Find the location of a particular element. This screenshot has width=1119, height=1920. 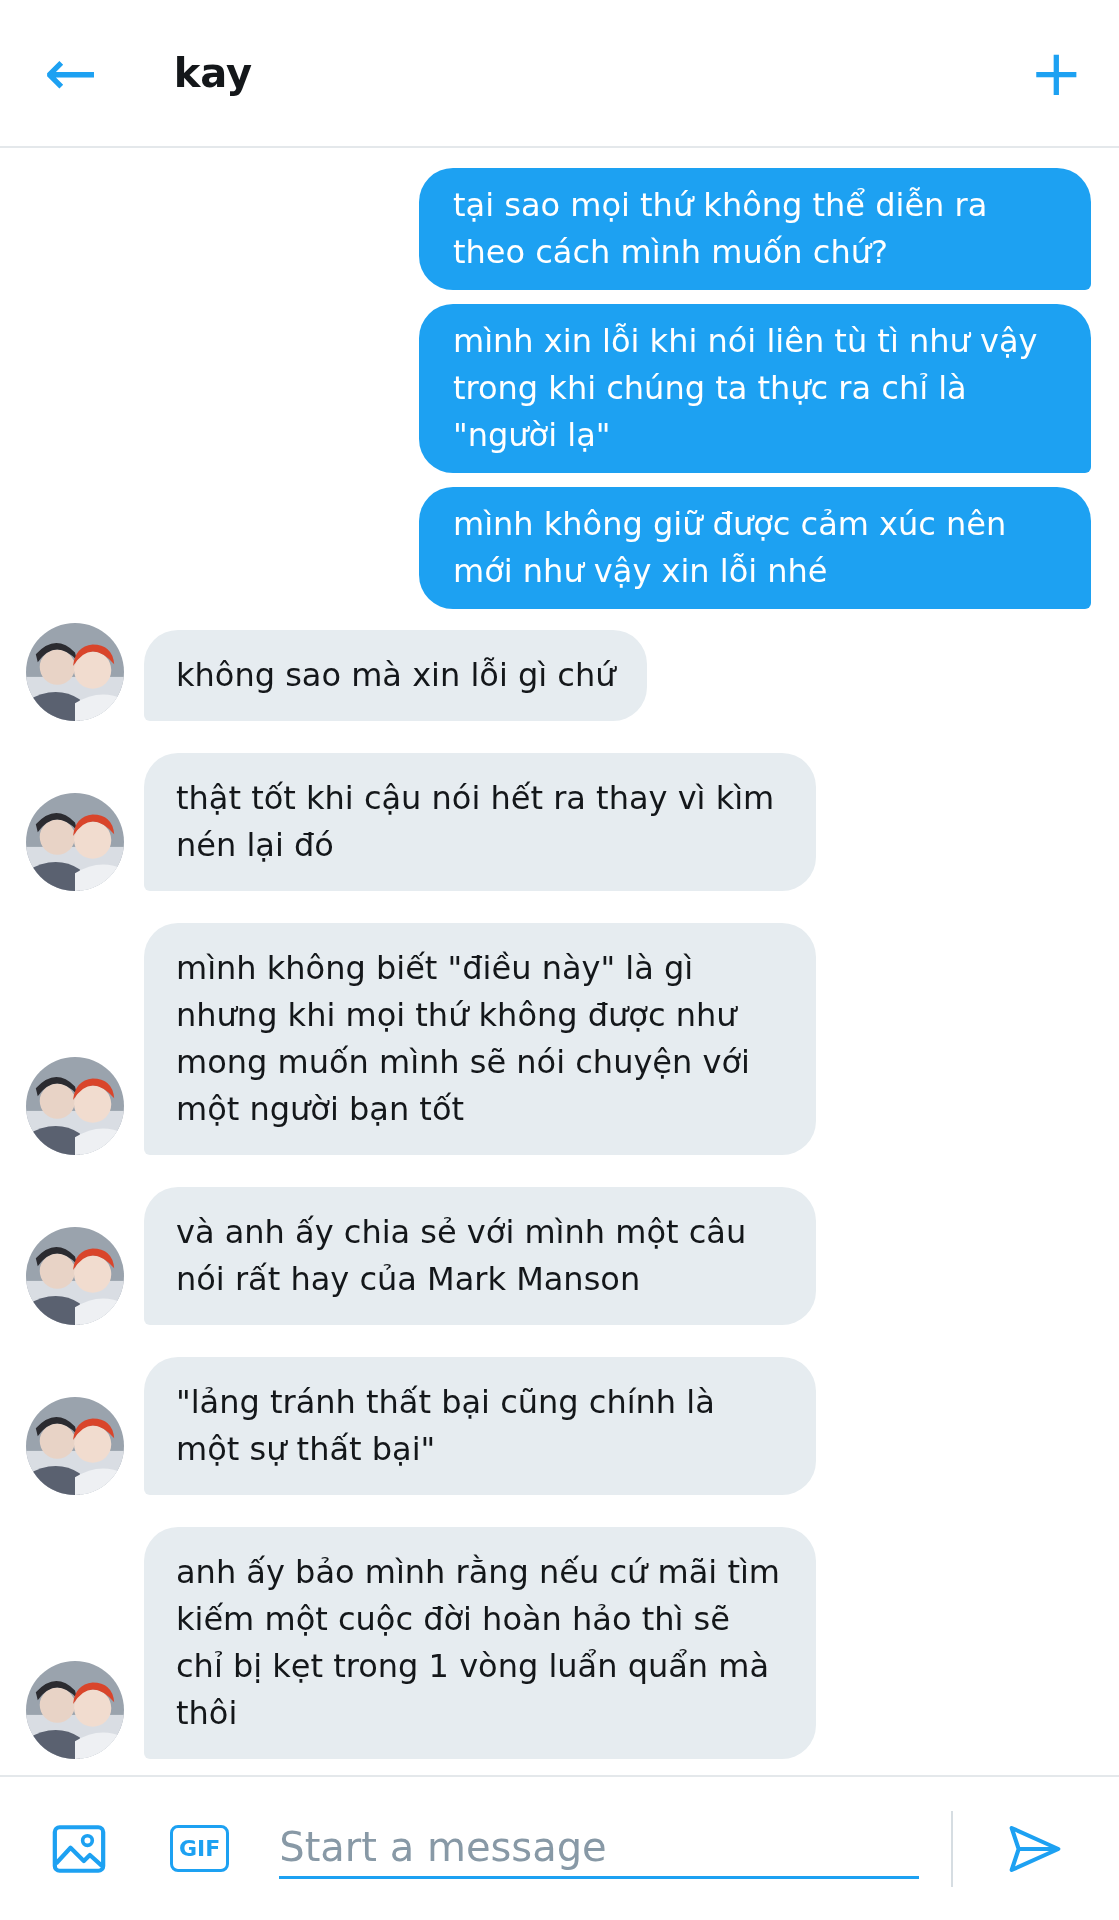

received-message: anh ấy bảo mình rằng nếu cứ mãi tìm kiếm một cuộc đời hoàn hảo thì sẽ chỉ bị kẹt trong 1 vòng luẩn quẩn mà thôi is located at coordinates (480, 1643).